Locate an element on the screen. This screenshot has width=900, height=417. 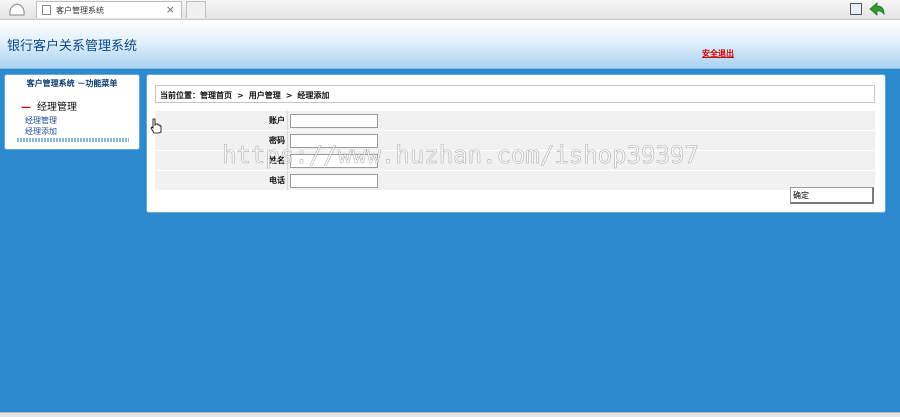
form-row-password: 密码 is located at coordinates (515, 140).